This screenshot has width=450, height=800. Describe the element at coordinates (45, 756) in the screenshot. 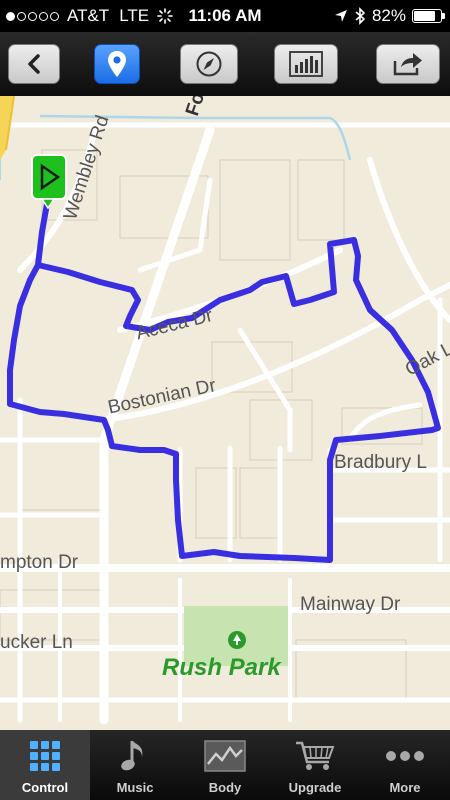

I see `grid-icon` at that location.